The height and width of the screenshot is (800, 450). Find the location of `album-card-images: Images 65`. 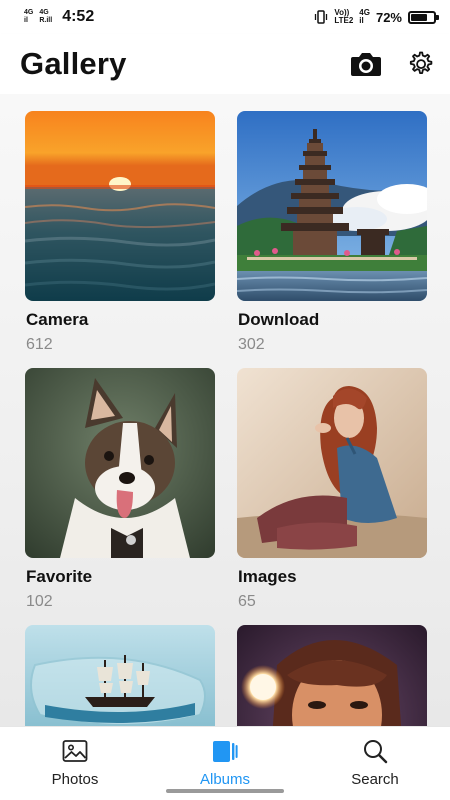

album-card-images: Images 65 is located at coordinates (332, 489).